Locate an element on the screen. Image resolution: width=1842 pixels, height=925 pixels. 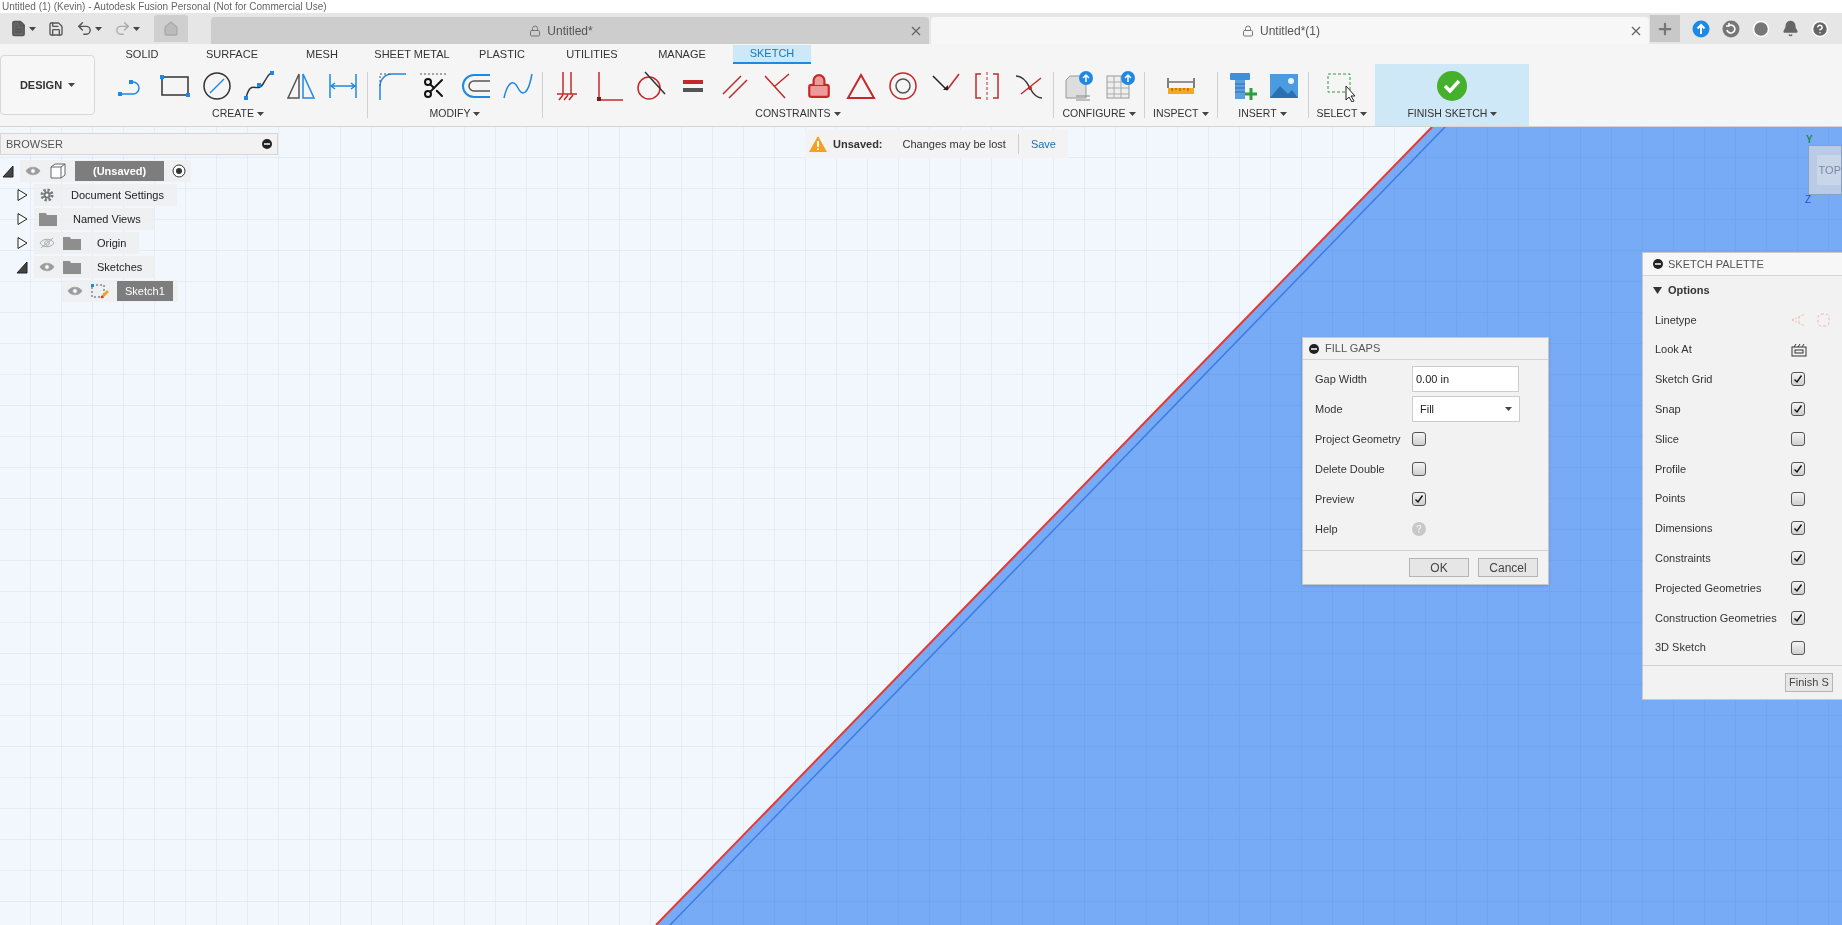
circle-icon is located at coordinates (217, 85).